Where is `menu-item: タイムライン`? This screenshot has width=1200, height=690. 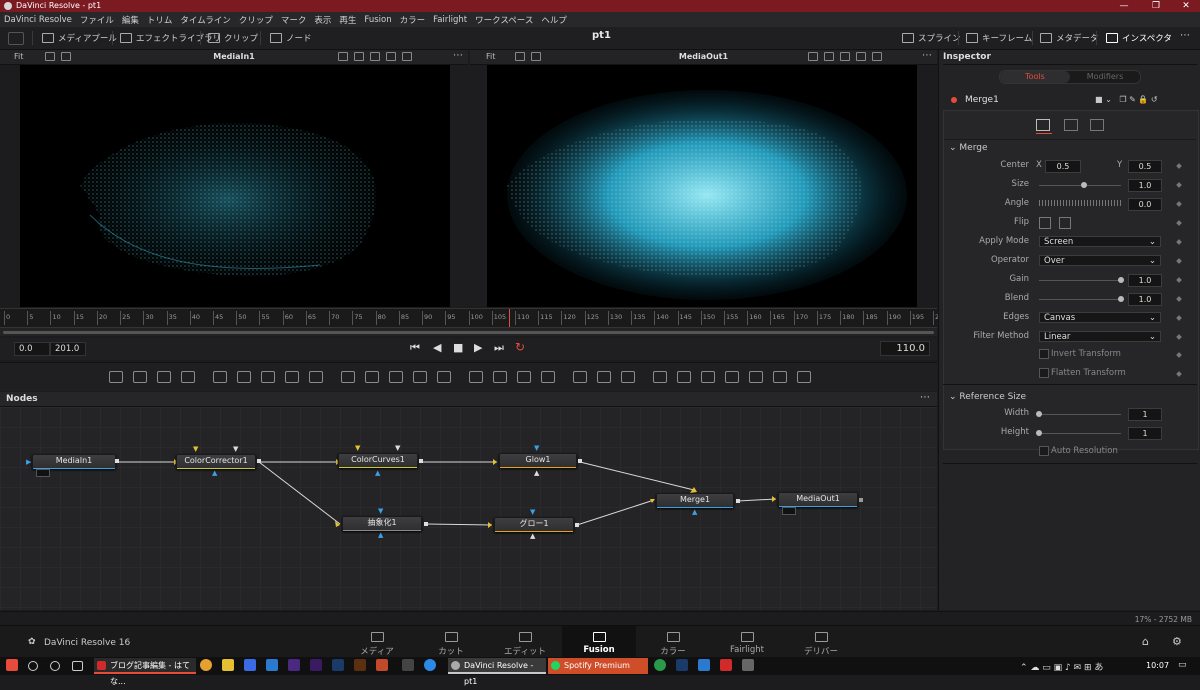 menu-item: タイムライン is located at coordinates (205, 20).